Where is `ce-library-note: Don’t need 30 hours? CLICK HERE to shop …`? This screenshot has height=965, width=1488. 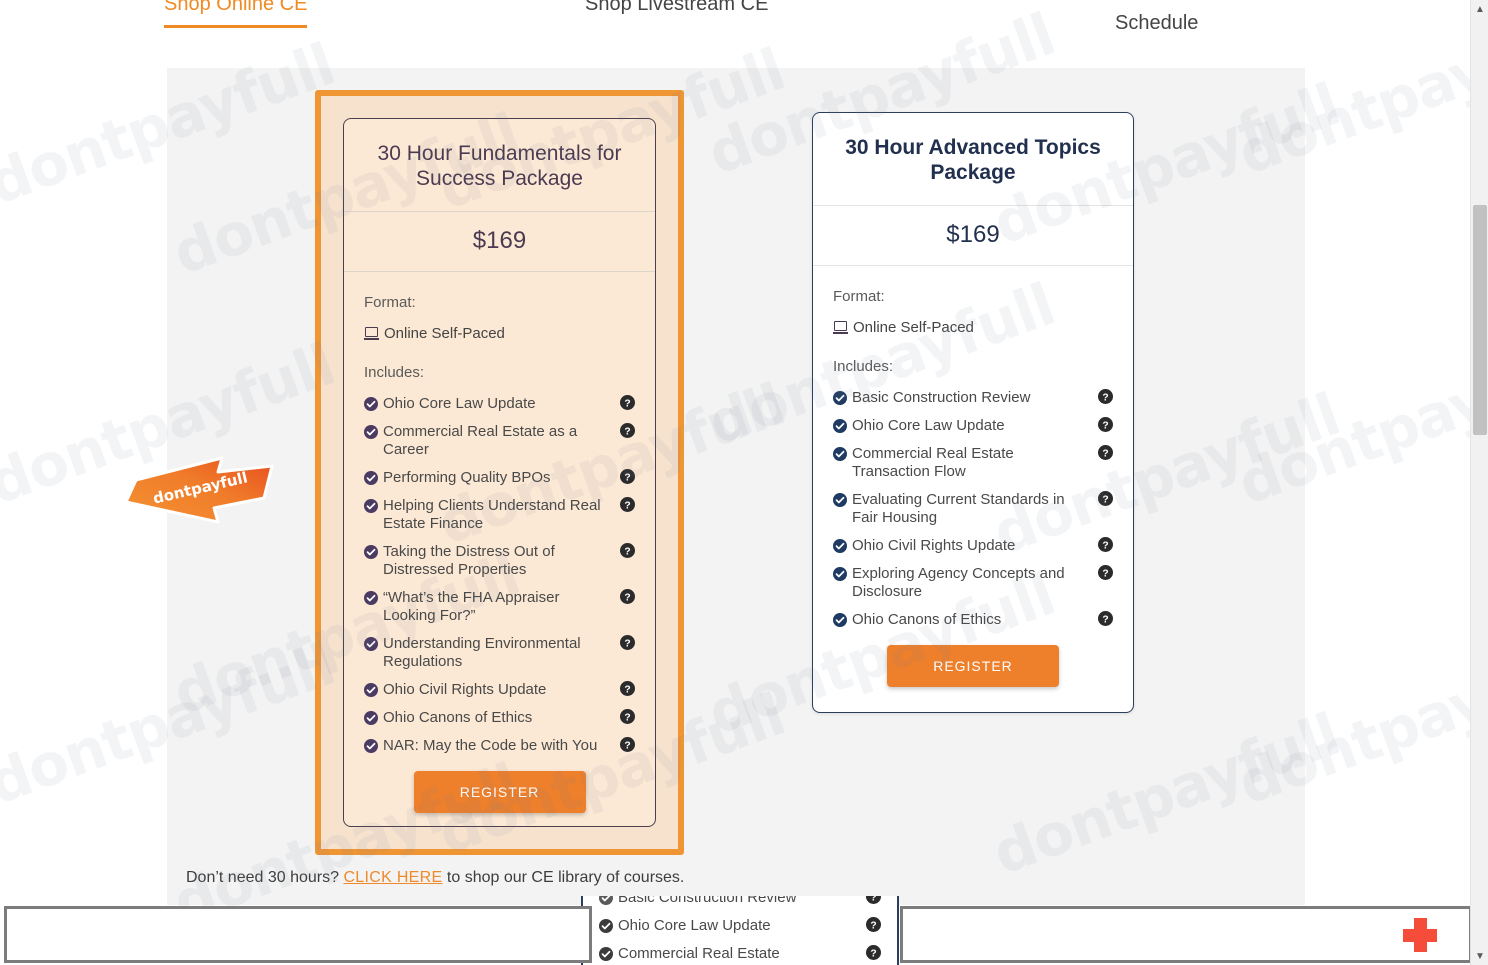 ce-library-note: Don’t need 30 hours? CLICK HERE to shop … is located at coordinates (435, 878).